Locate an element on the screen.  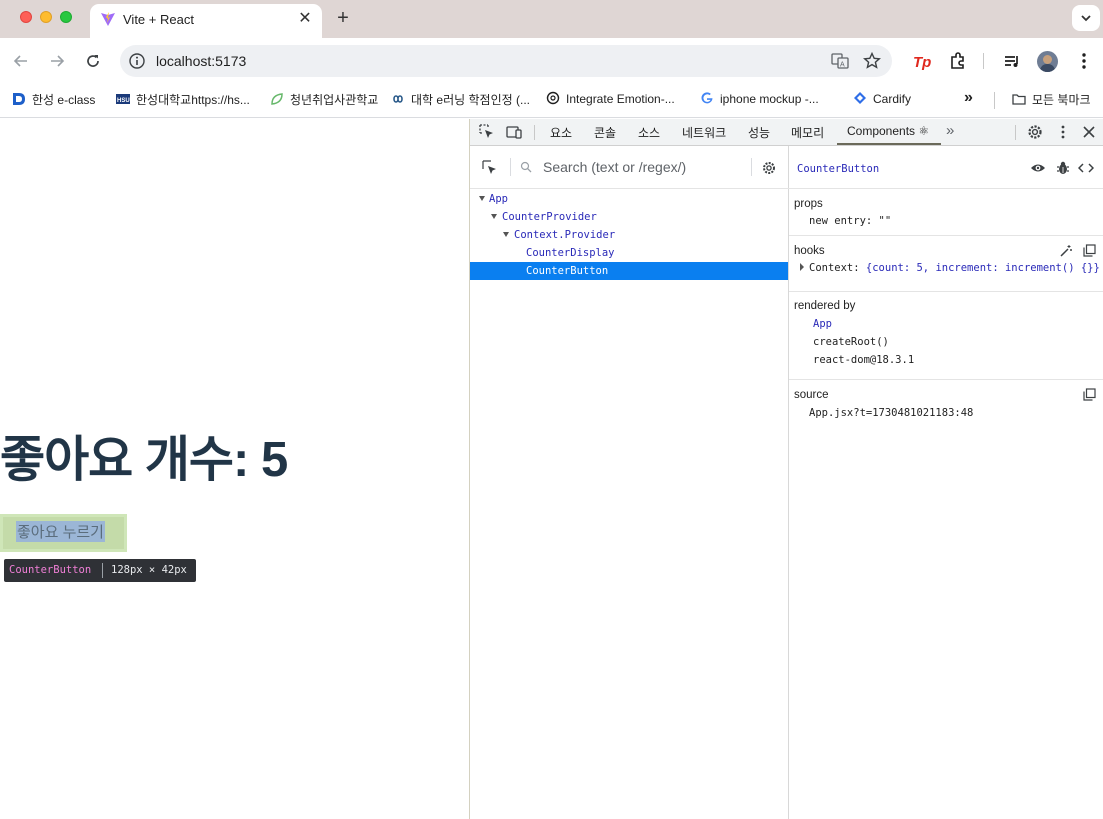
profile-avatar is located at coordinates (1047, 61).